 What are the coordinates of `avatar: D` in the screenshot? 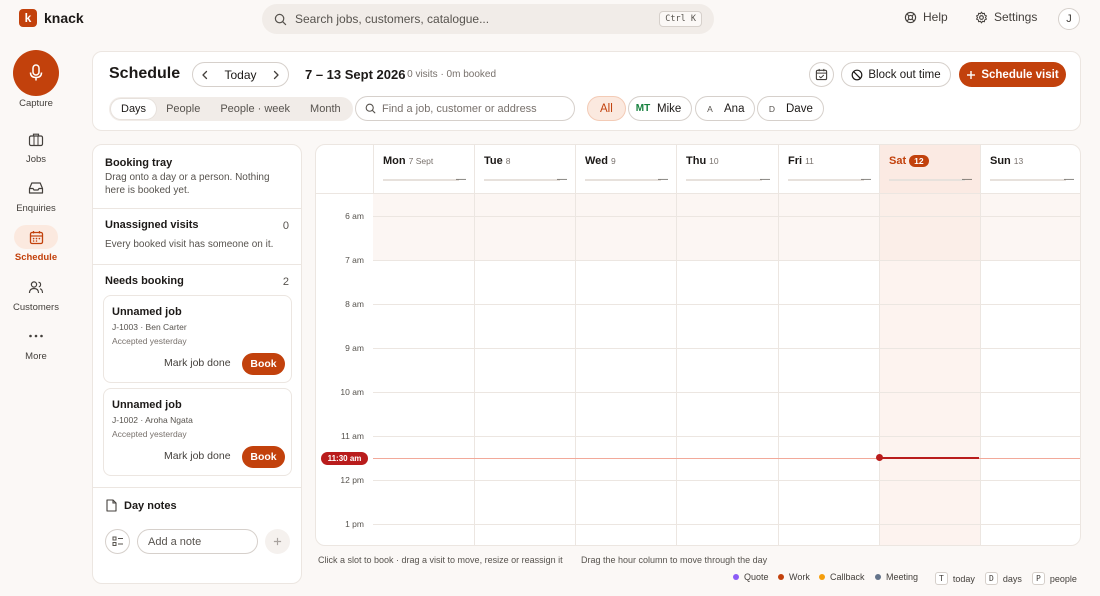 It's located at (772, 108).